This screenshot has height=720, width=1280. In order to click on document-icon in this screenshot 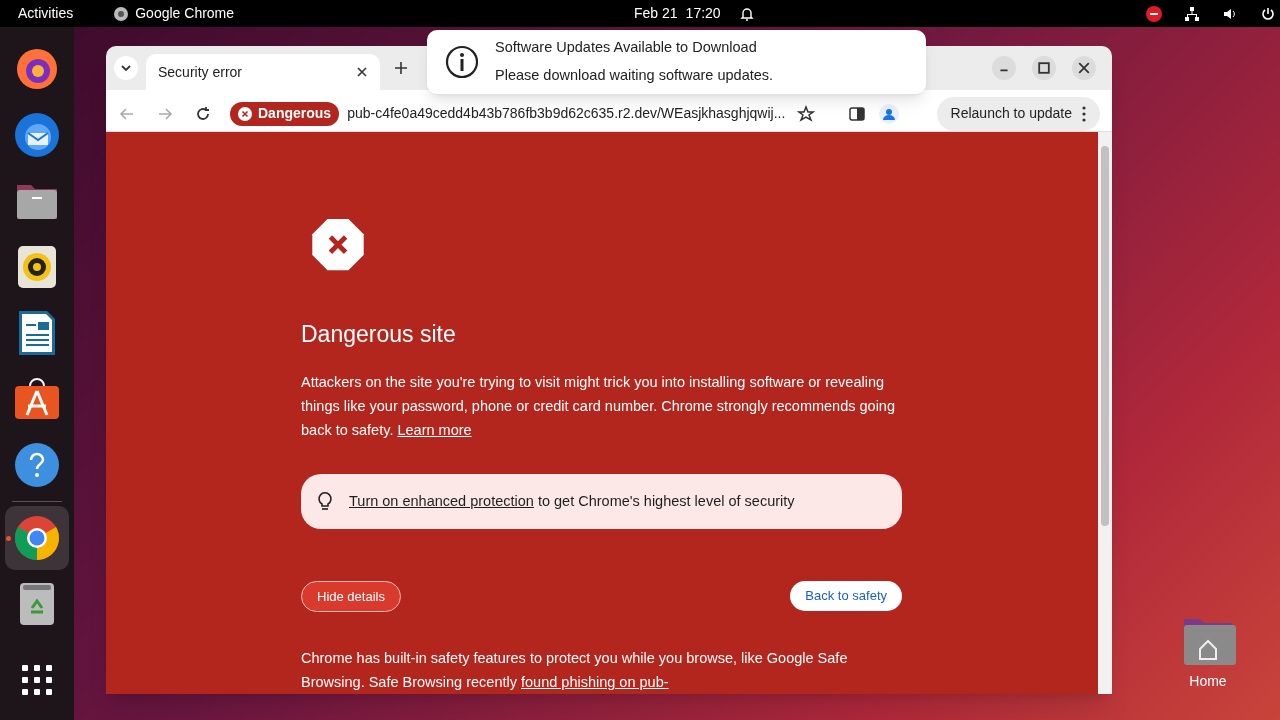, I will do `click(37, 333)`.